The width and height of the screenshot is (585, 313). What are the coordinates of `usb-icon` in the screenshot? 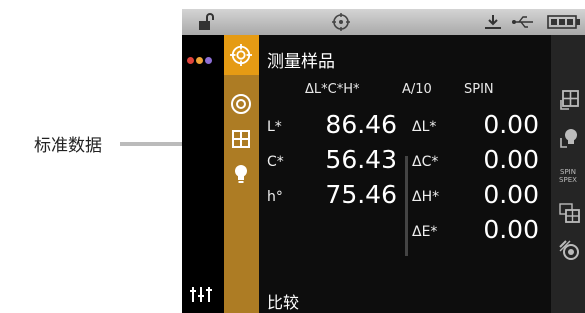 It's located at (523, 22).